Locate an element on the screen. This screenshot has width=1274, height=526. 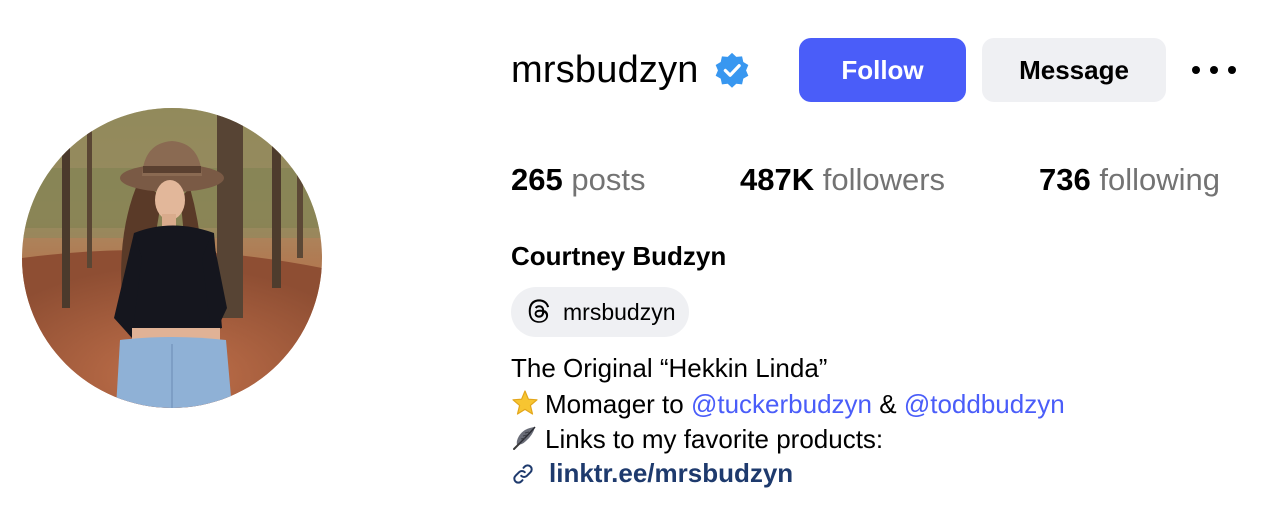
followers-count: 487K is located at coordinates (777, 179).